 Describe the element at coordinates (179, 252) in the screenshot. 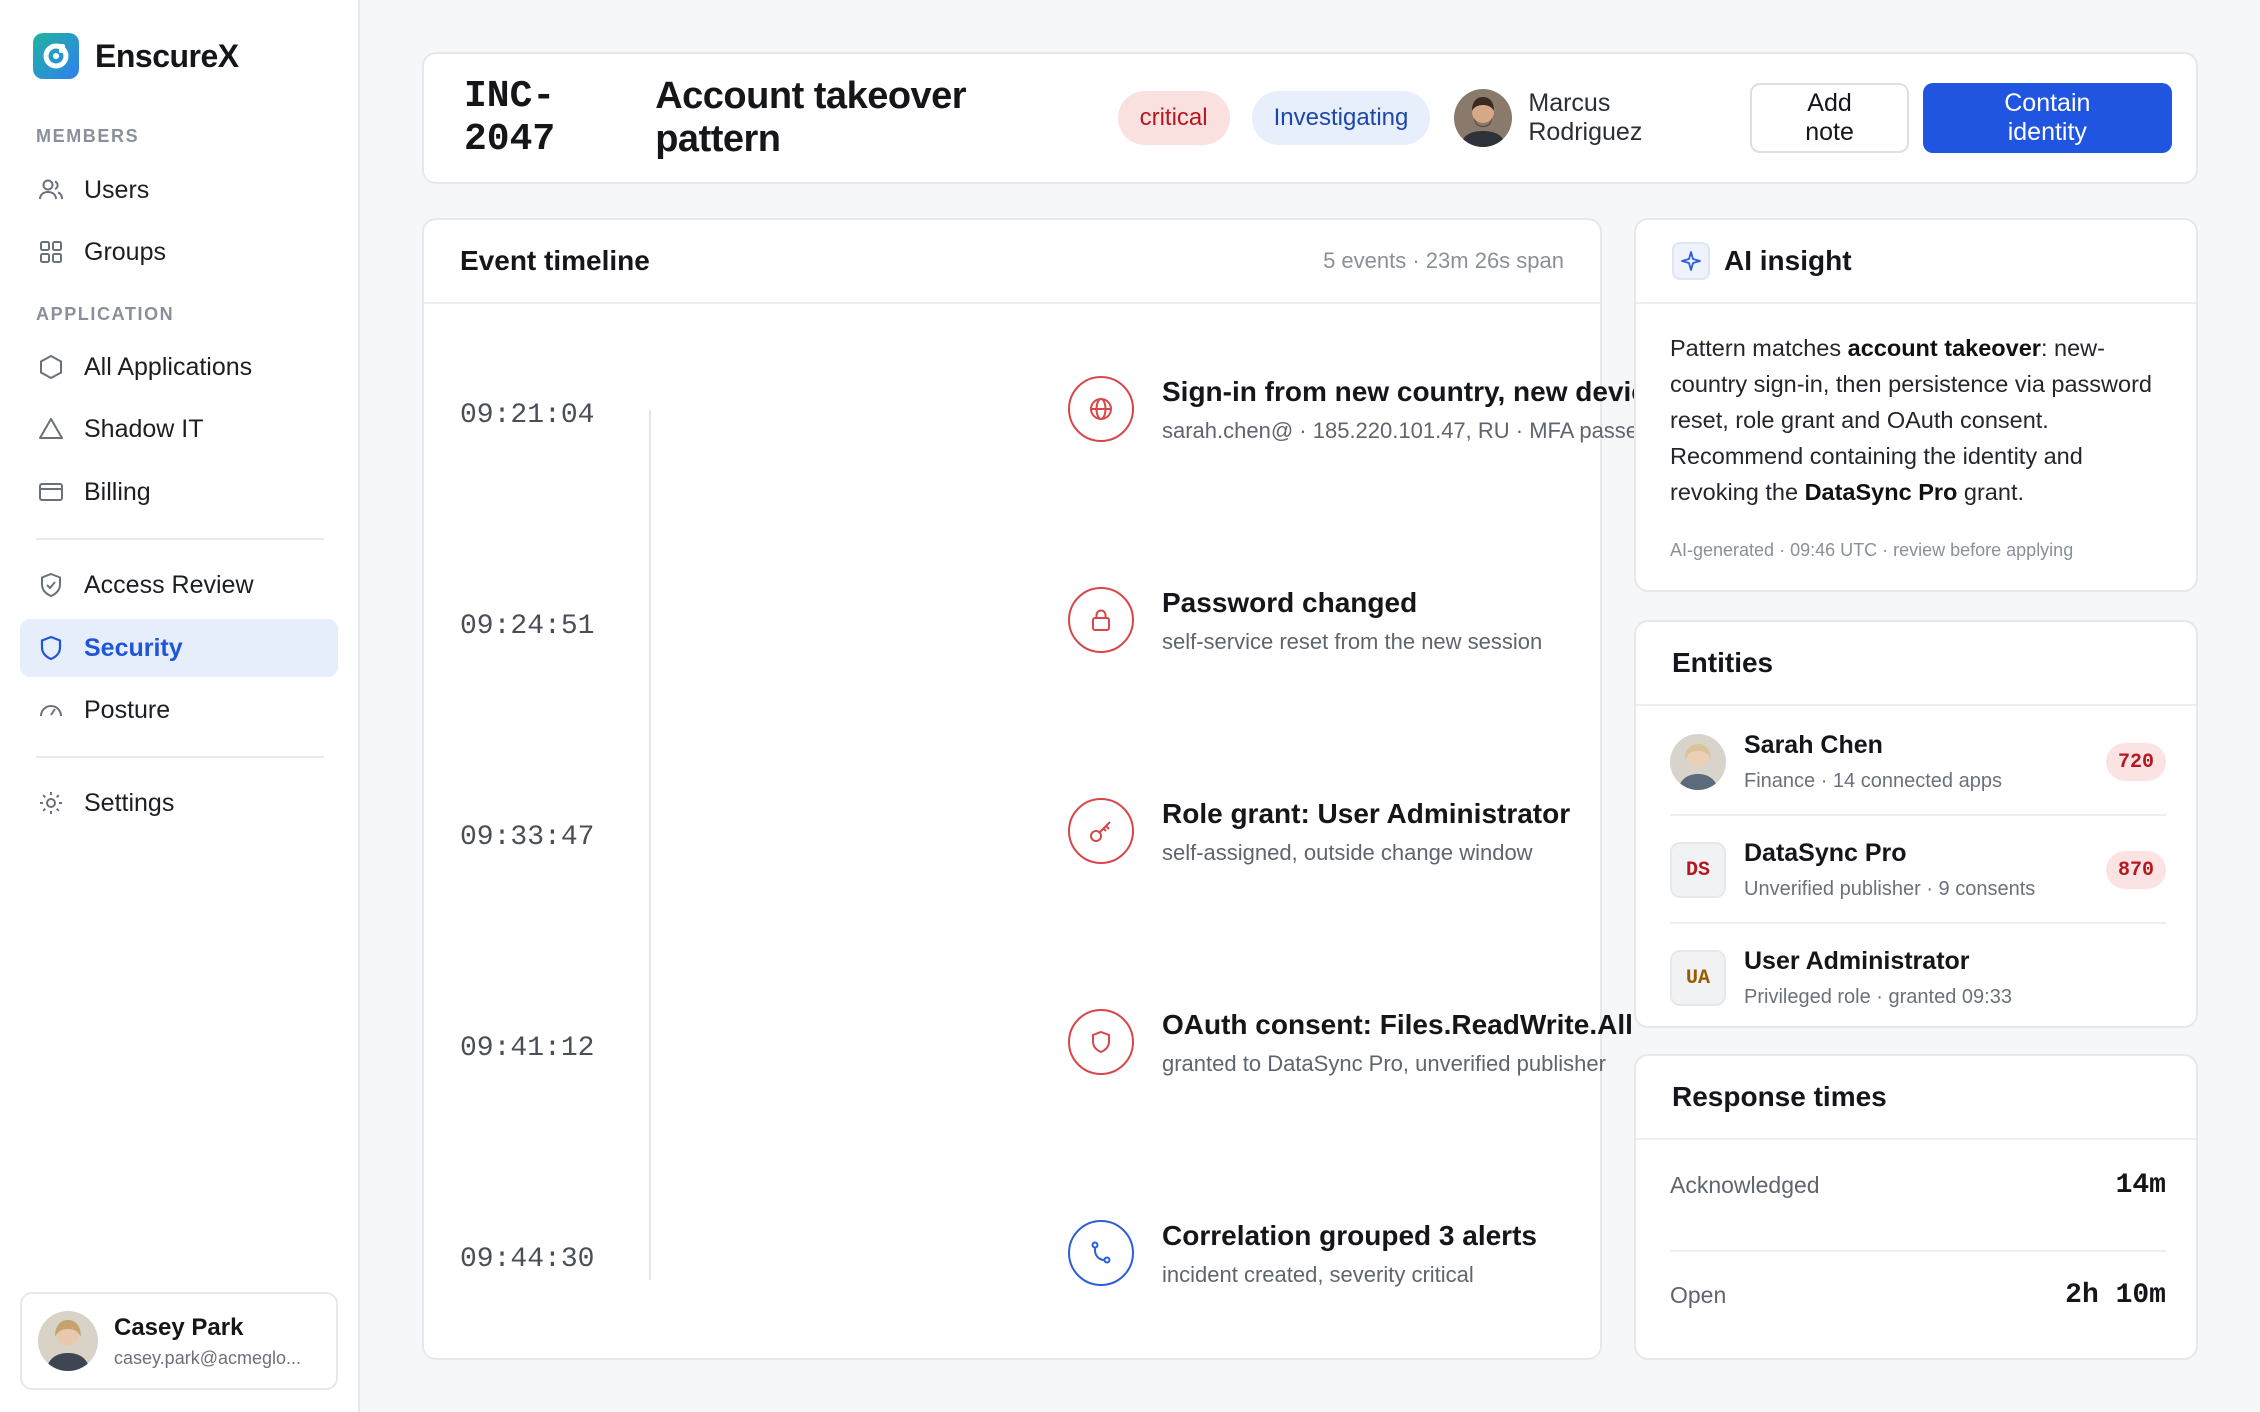

I see `sidebar-item-groups: Groups` at that location.